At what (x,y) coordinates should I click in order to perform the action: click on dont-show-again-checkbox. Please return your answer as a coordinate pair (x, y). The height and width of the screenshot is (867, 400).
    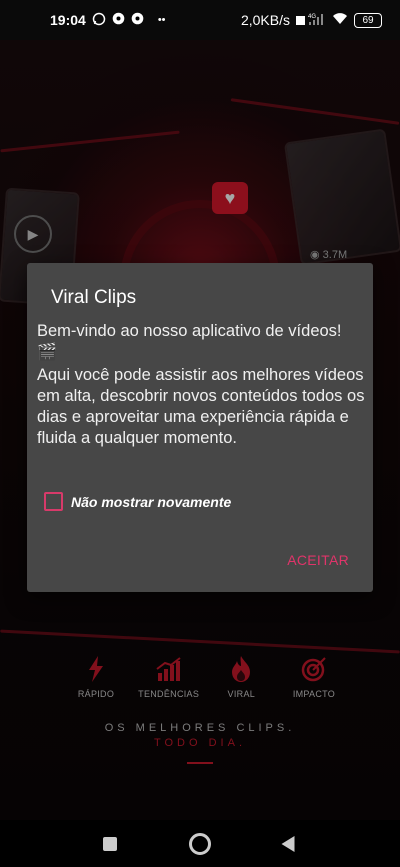
    Looking at the image, I should click on (53, 501).